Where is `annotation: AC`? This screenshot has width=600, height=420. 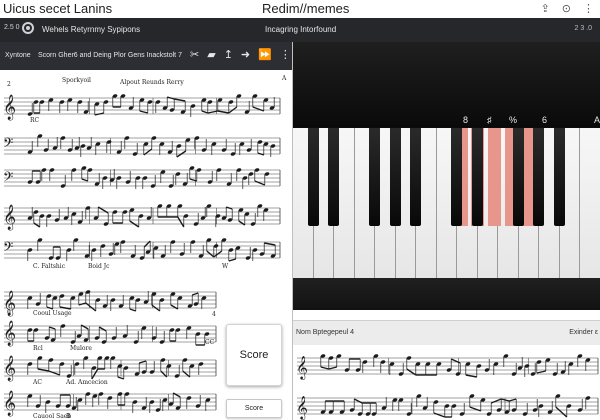
annotation: AC is located at coordinates (37, 382).